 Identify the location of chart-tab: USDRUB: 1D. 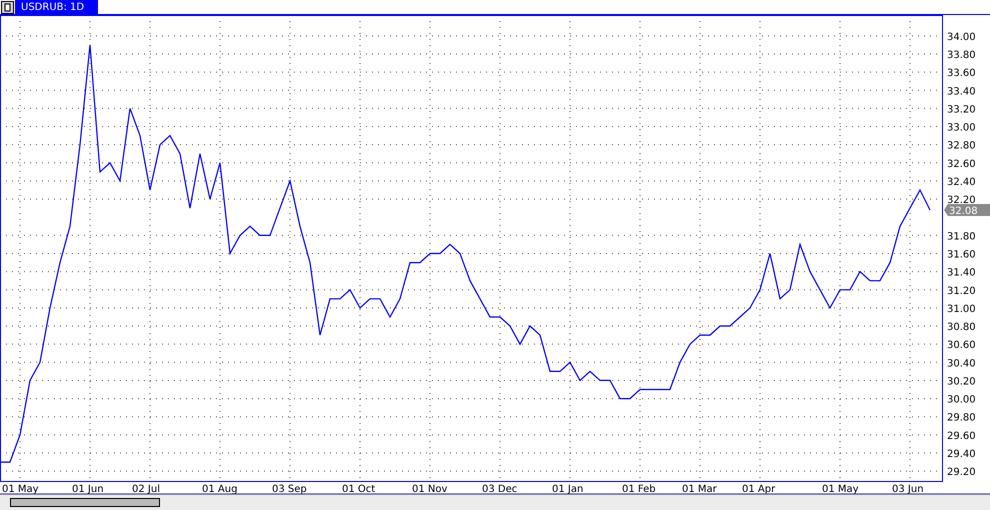
(56, 7).